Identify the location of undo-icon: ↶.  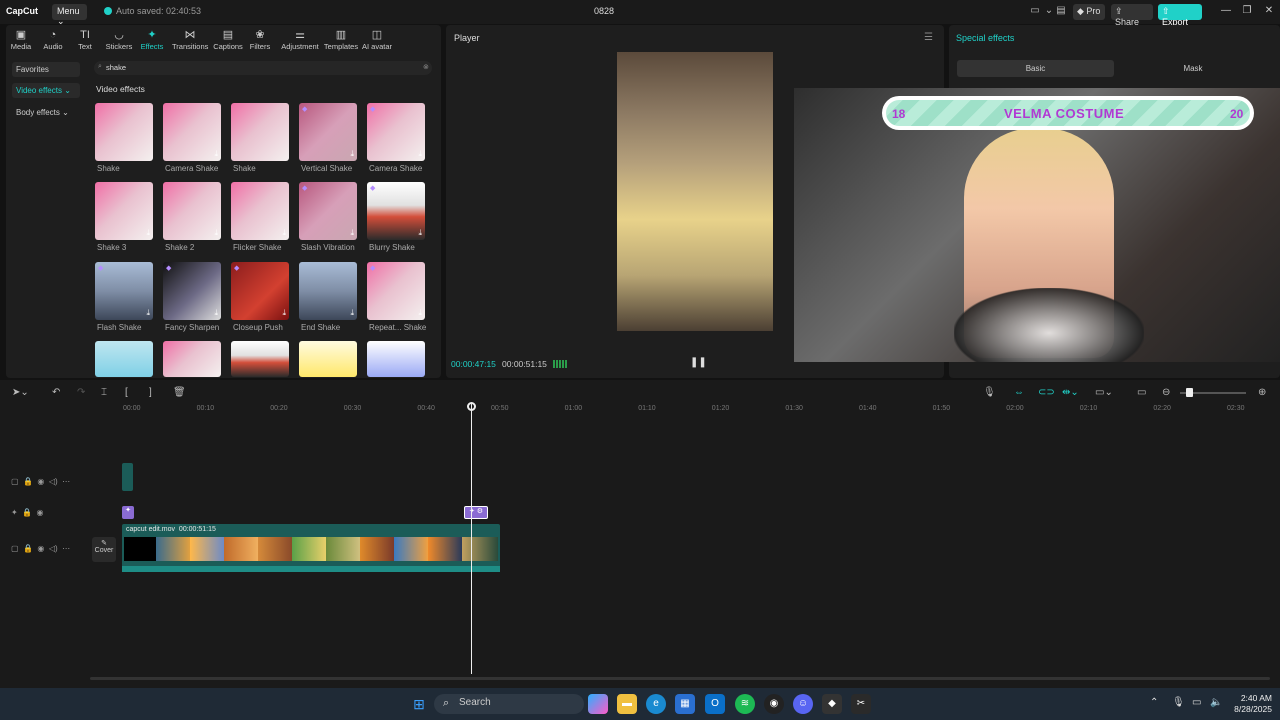
(56, 392).